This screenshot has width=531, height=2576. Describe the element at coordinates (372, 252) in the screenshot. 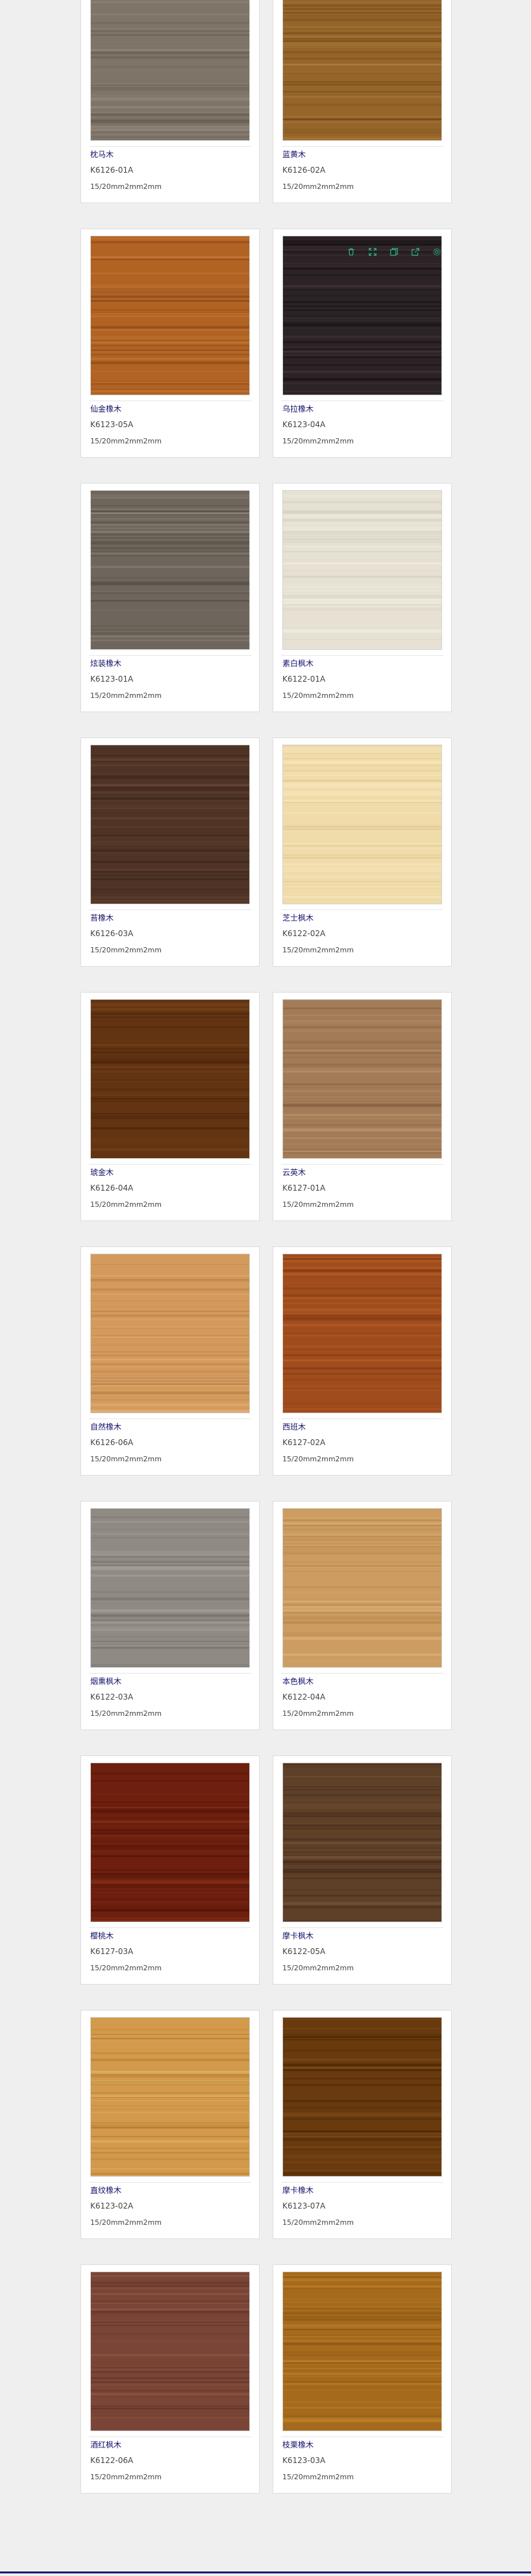

I see `expand-button` at that location.